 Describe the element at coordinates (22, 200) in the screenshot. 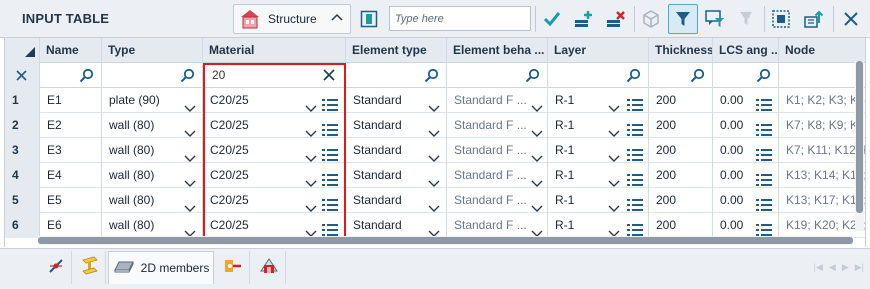

I see `row-number: 5` at that location.